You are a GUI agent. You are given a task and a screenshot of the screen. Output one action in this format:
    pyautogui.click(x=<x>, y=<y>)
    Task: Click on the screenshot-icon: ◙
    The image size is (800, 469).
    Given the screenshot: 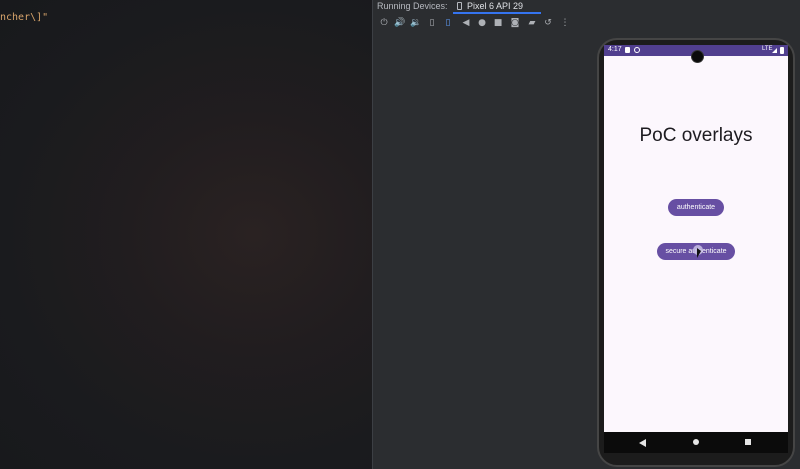 What is the action you would take?
    pyautogui.click(x=515, y=23)
    